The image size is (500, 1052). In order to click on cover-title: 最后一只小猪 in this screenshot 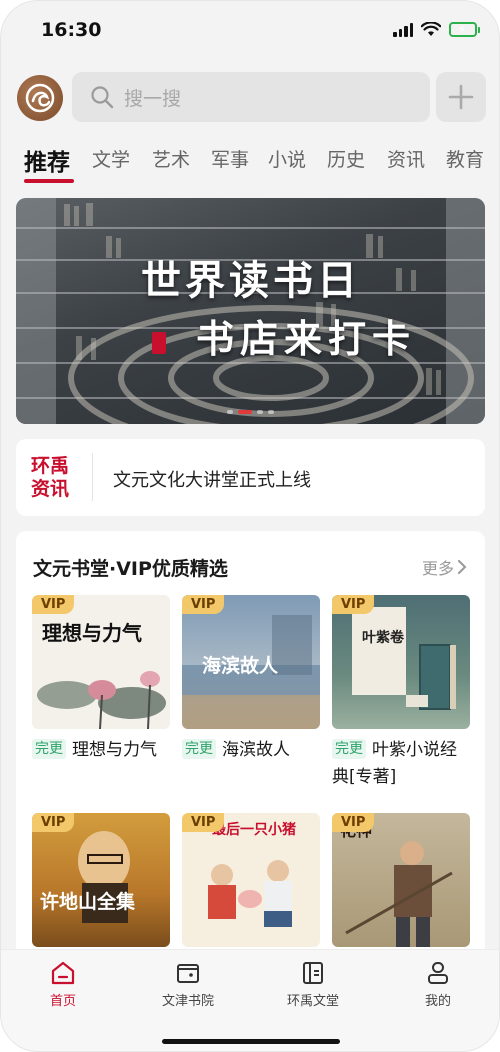, I will do `click(254, 830)`.